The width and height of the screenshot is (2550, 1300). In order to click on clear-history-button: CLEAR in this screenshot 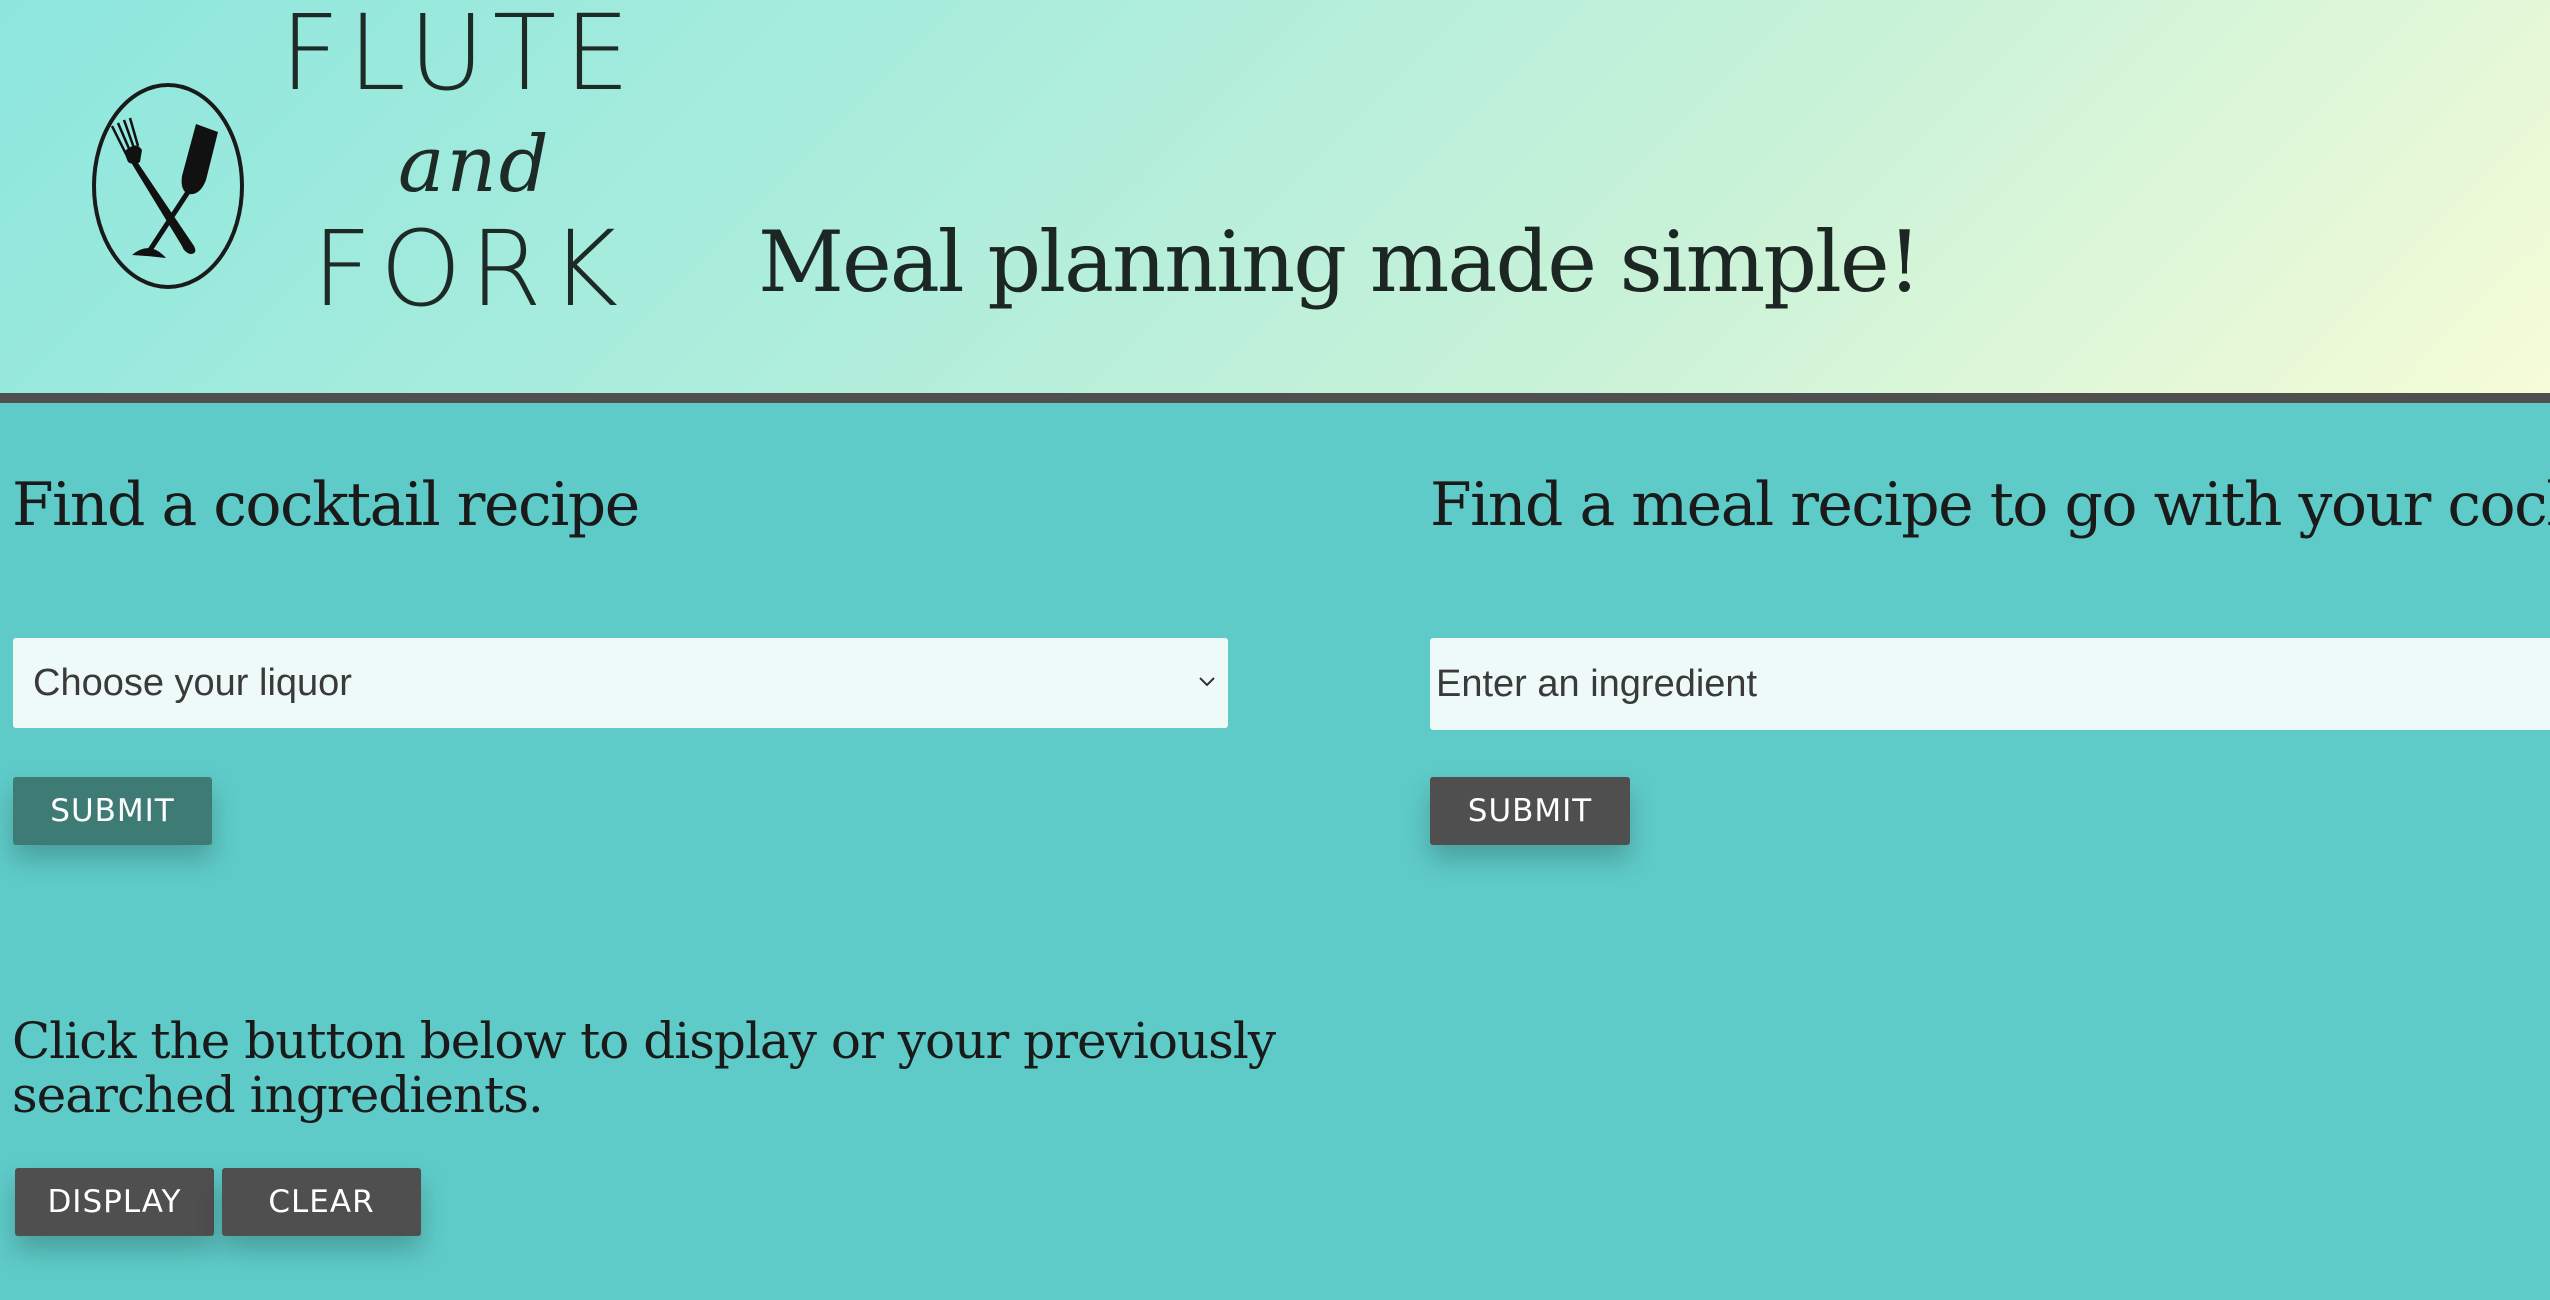, I will do `click(321, 1202)`.